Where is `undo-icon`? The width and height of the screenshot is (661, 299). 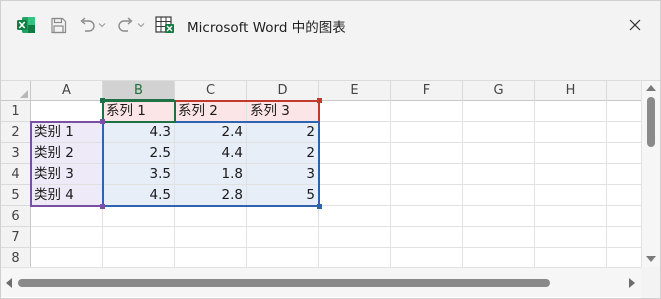
undo-icon is located at coordinates (87, 25).